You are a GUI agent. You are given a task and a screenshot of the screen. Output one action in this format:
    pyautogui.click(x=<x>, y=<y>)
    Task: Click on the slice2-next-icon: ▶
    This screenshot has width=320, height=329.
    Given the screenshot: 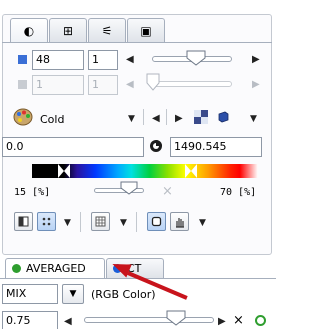 What is the action you would take?
    pyautogui.click(x=256, y=84)
    